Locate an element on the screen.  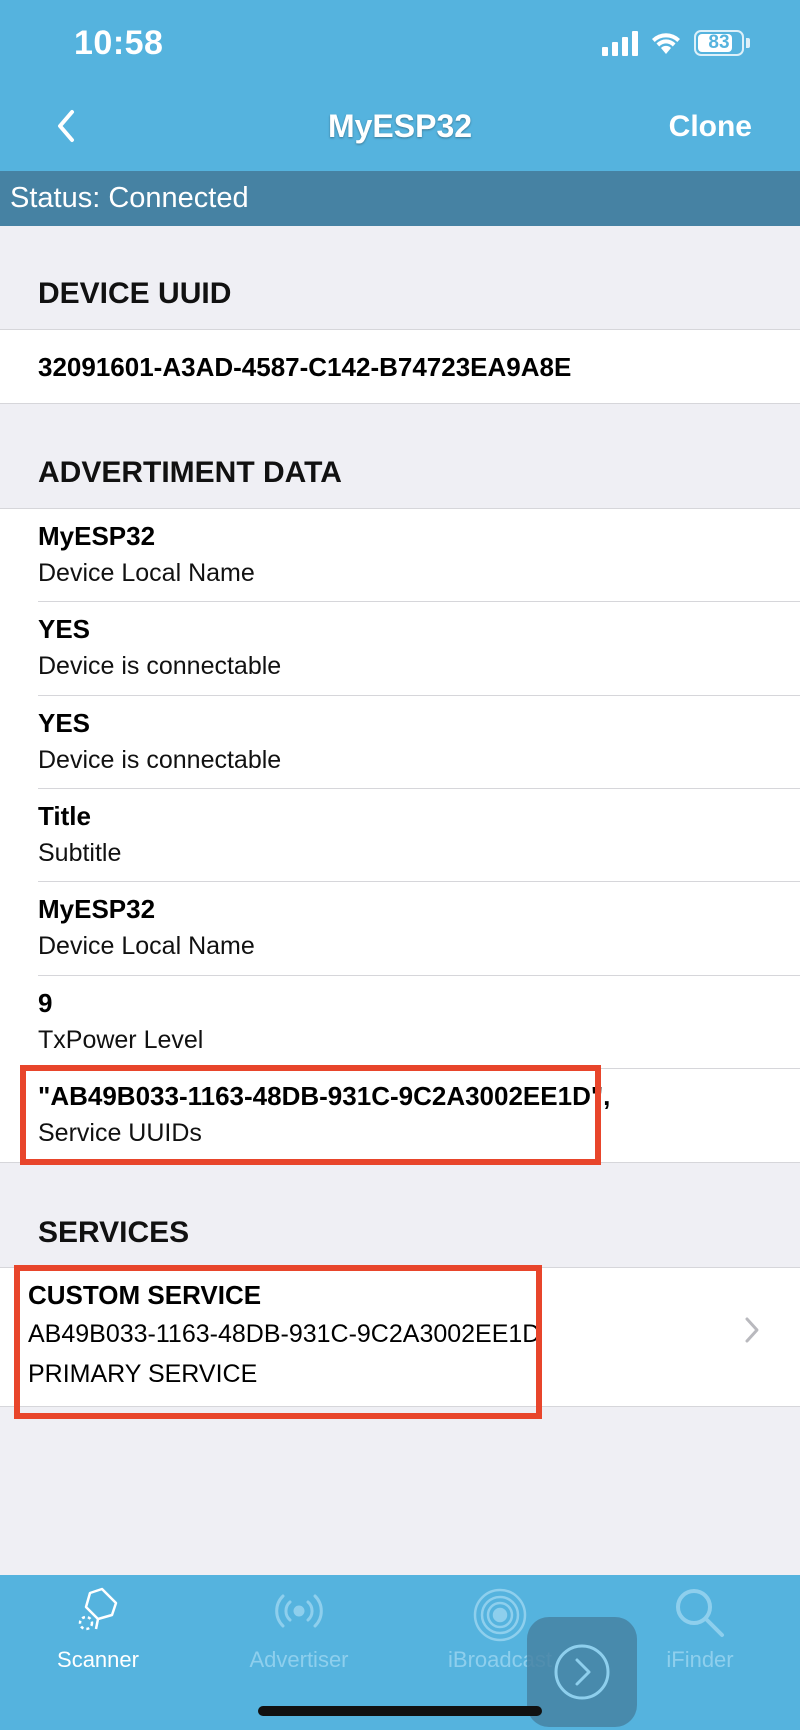
services-header: SERVICES is located at coordinates (114, 1232).